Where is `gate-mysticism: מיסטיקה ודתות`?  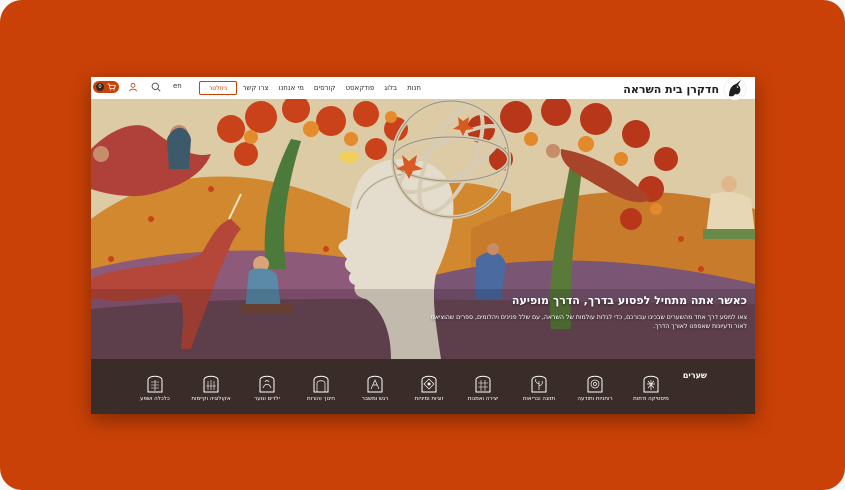
gate-mysticism: מיסטיקה ודתות is located at coordinates (651, 391).